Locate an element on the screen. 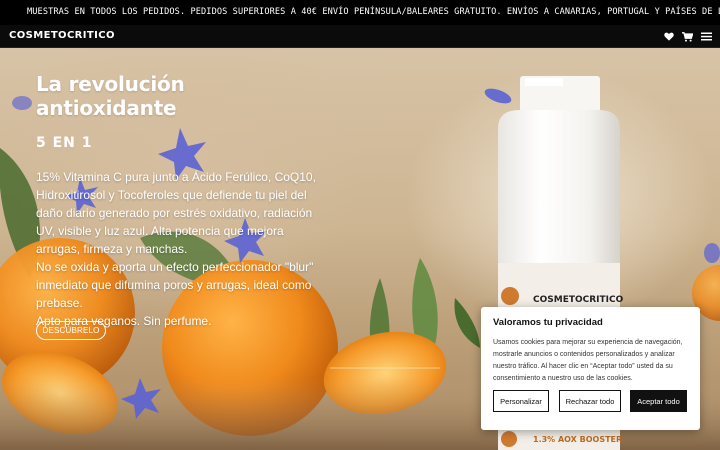 This screenshot has width=720, height=450. hero-subtitle: 5 EN 1 is located at coordinates (64, 143).